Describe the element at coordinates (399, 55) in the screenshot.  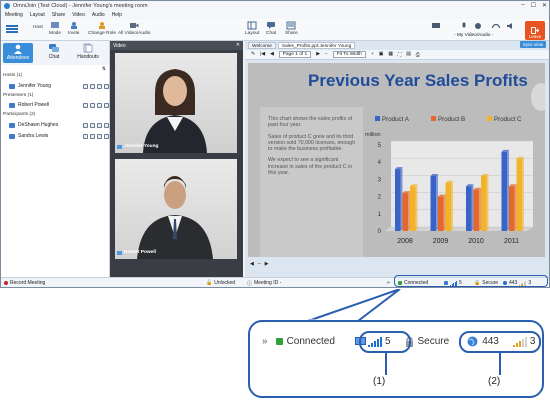
I see `fullscreen-icon: ⛶` at that location.